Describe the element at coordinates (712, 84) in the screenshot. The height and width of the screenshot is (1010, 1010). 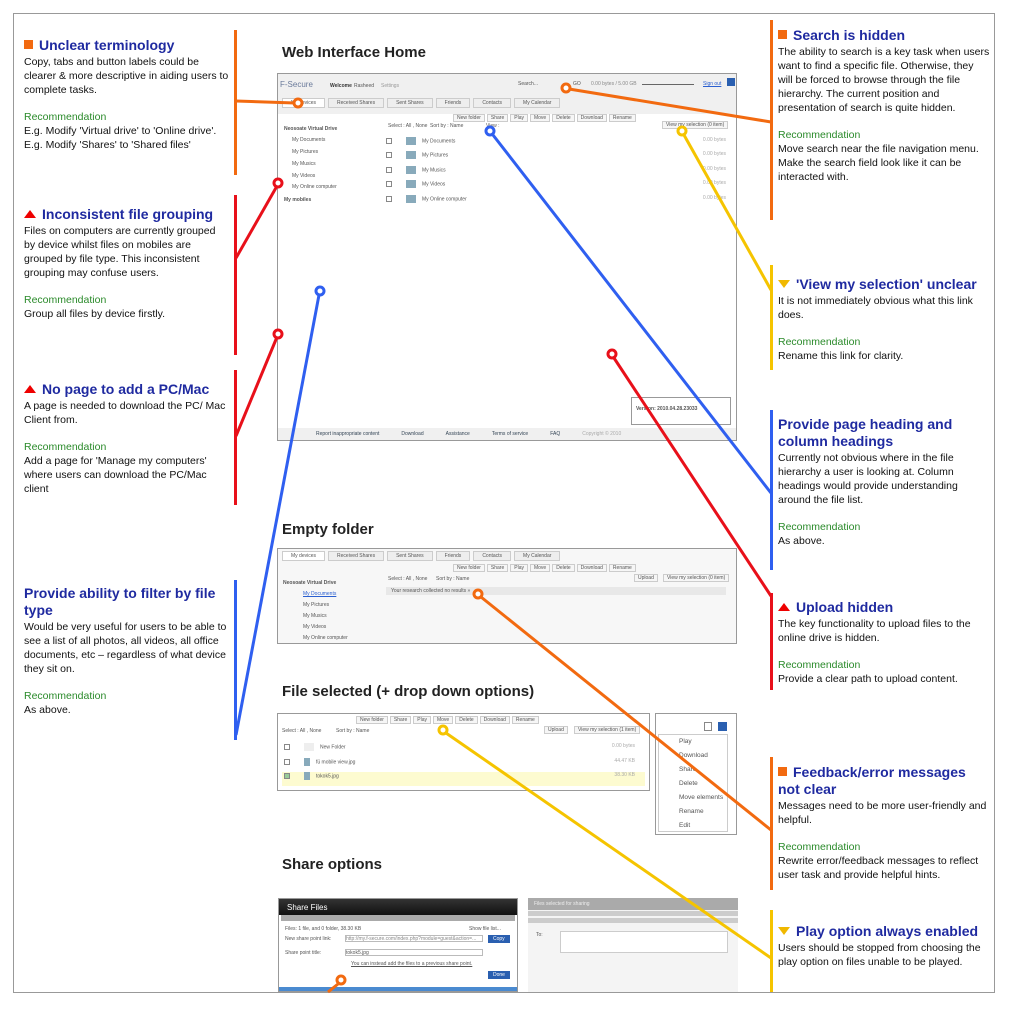
I see `signout-link: Sign out` at that location.